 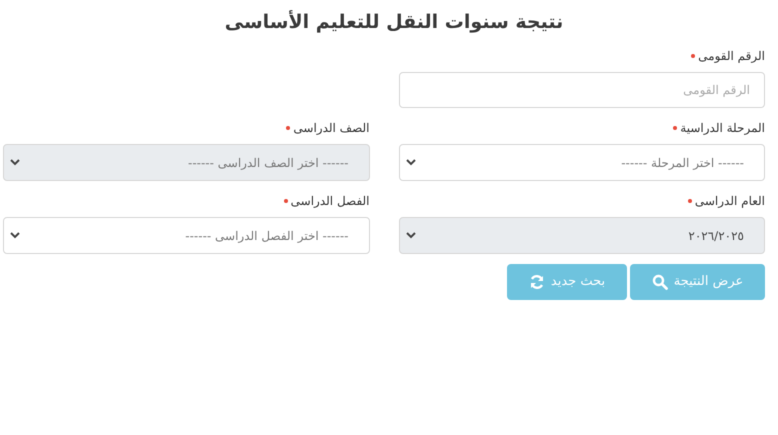 I want to click on refresh-icon, so click(x=536, y=282).